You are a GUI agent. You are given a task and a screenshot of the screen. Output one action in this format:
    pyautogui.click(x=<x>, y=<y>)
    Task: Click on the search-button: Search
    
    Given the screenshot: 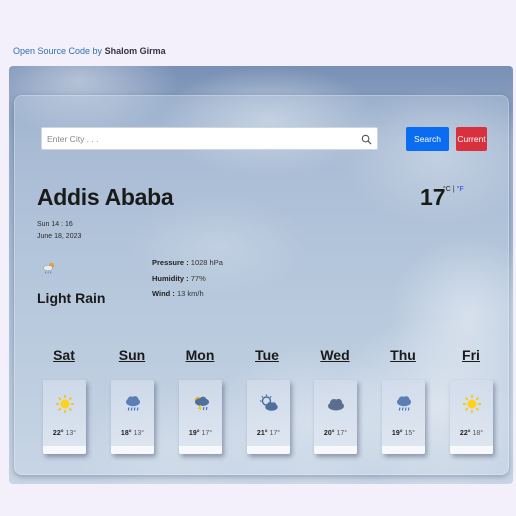 What is the action you would take?
    pyautogui.click(x=427, y=139)
    